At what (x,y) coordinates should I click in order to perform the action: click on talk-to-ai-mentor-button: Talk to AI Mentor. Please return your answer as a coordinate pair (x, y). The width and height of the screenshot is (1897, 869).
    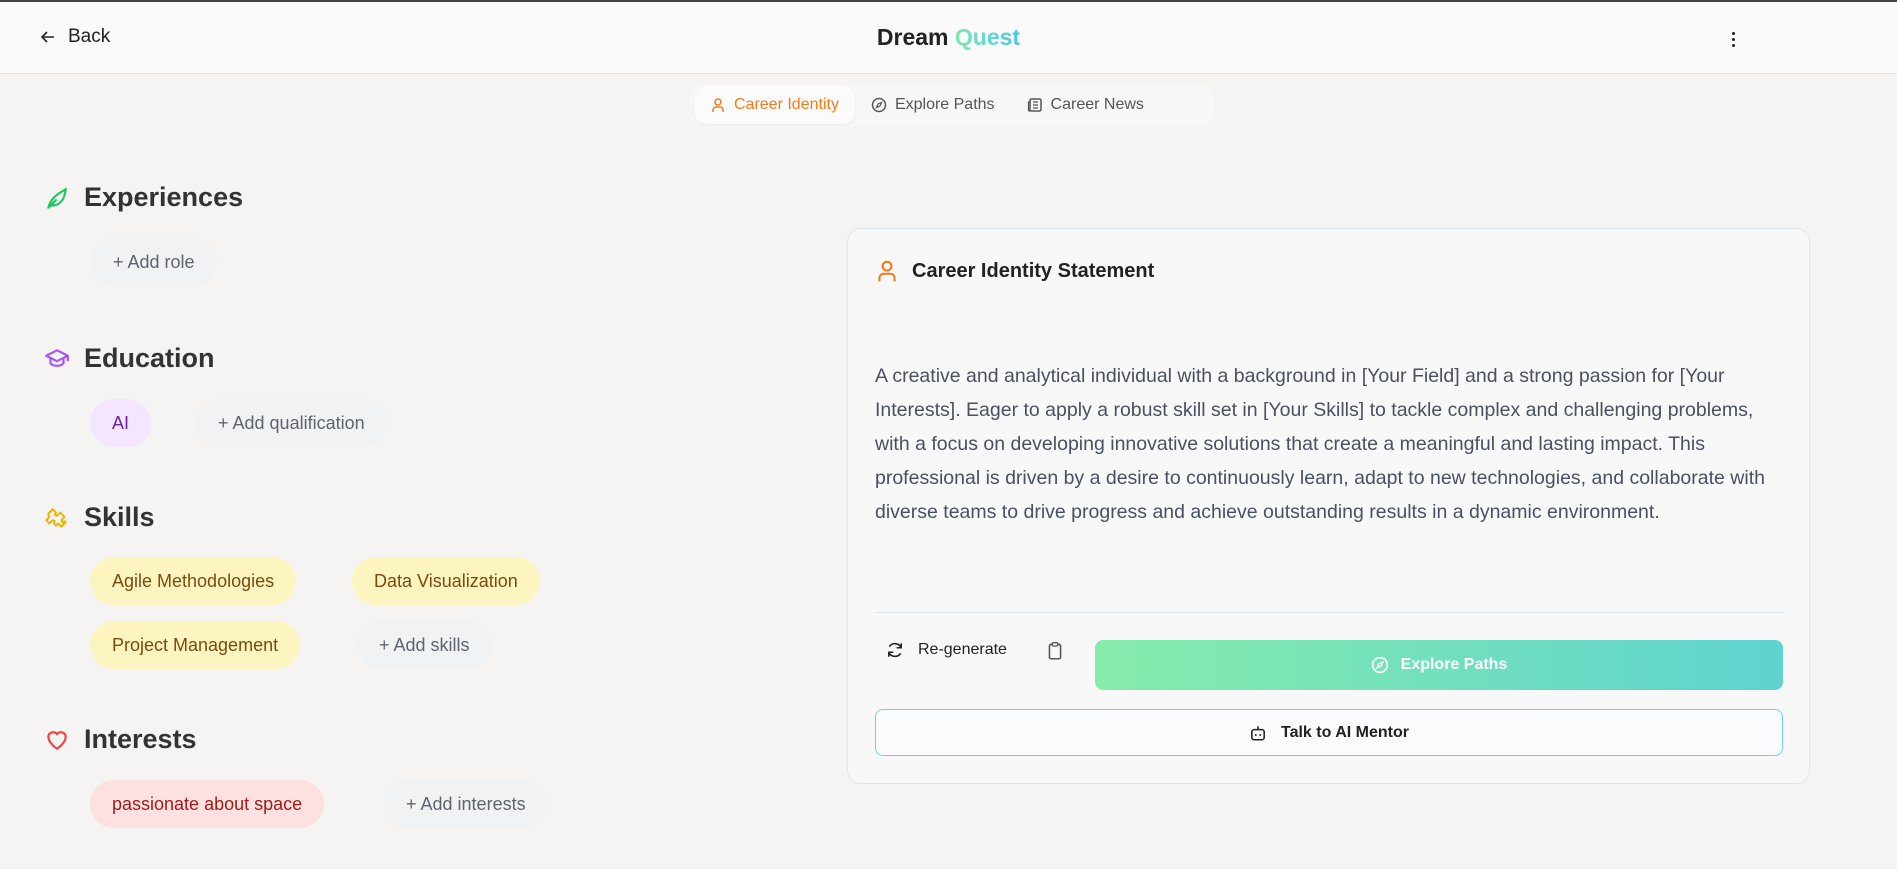
    Looking at the image, I should click on (1329, 732).